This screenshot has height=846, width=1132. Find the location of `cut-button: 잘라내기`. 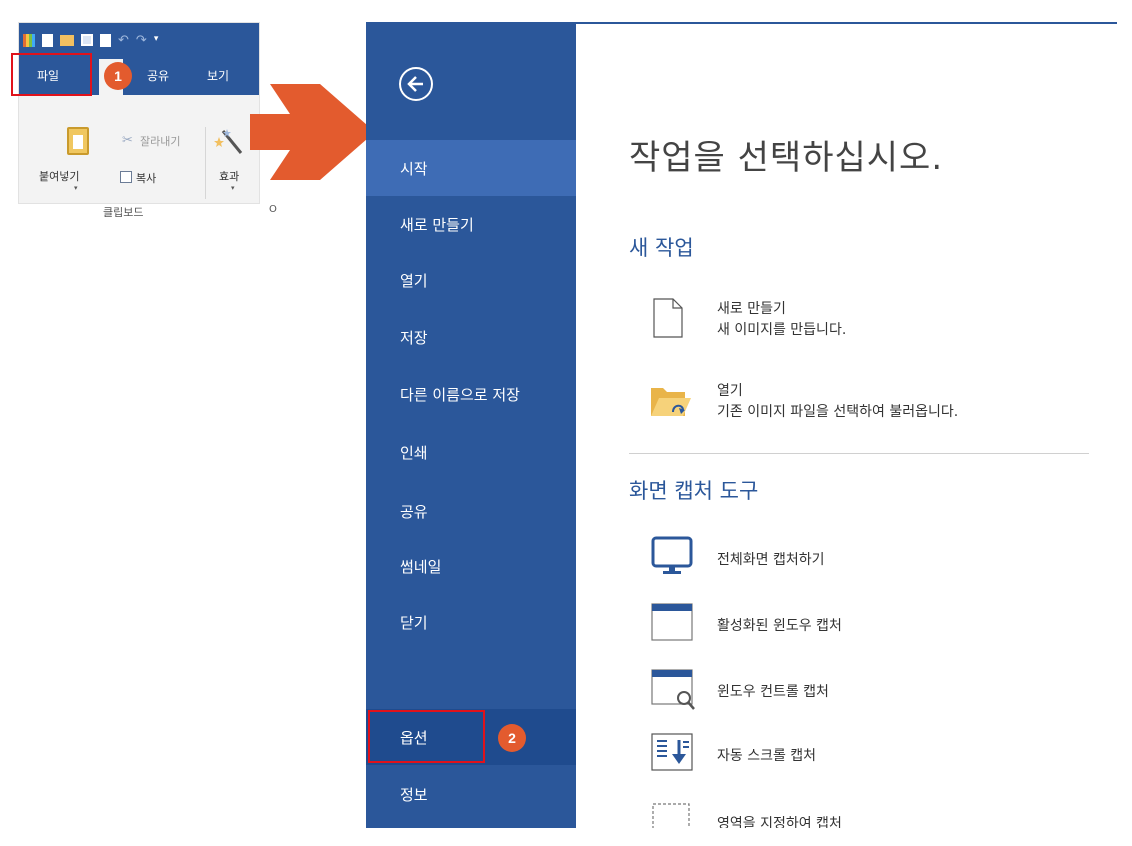

cut-button: 잘라내기 is located at coordinates (160, 141).